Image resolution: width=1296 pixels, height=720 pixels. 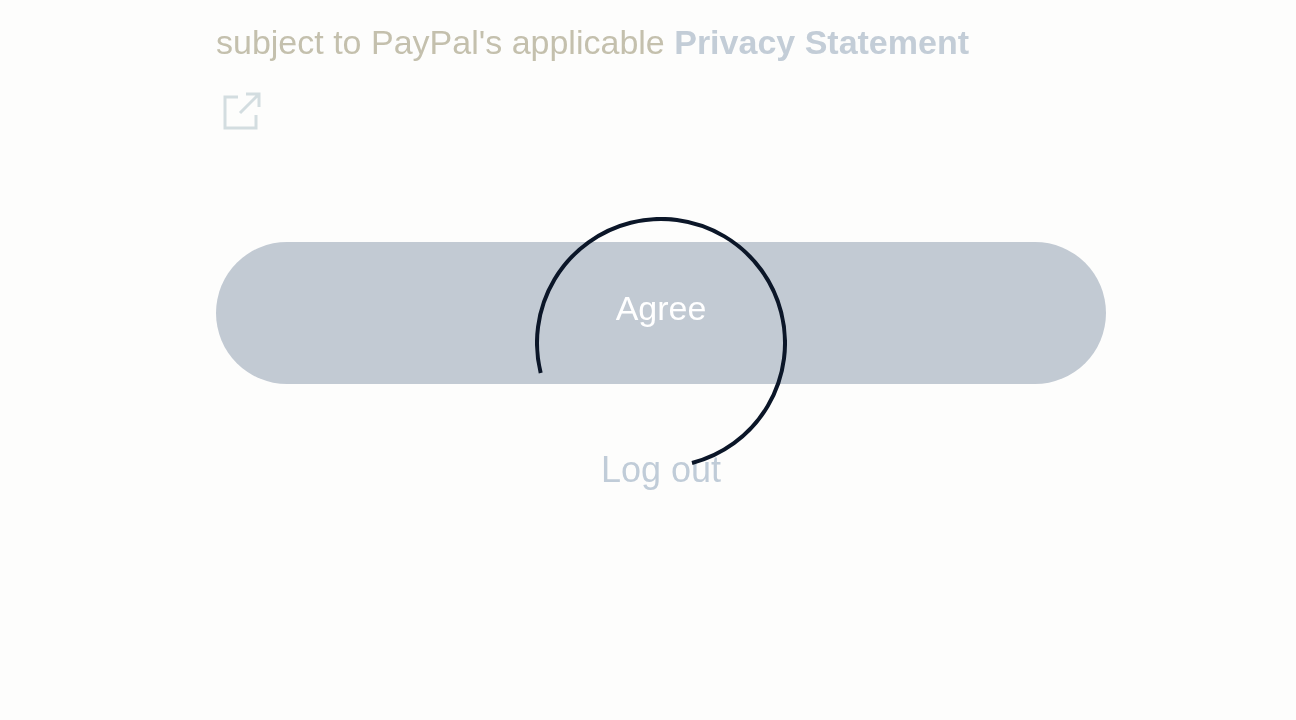 What do you see at coordinates (242, 111) in the screenshot?
I see `external-link-icon` at bounding box center [242, 111].